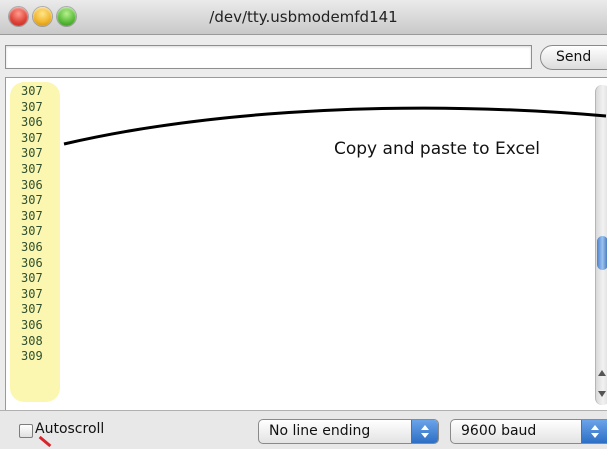 The height and width of the screenshot is (449, 607). I want to click on title-bar: /dev/tty.usbmodemfd141, so click(303, 17).